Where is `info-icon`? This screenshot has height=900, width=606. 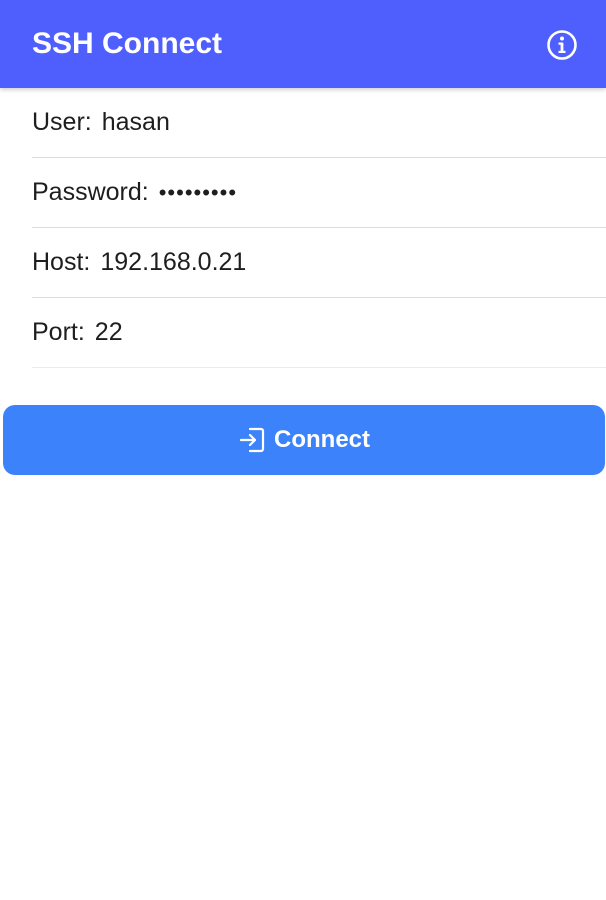
info-icon is located at coordinates (562, 45).